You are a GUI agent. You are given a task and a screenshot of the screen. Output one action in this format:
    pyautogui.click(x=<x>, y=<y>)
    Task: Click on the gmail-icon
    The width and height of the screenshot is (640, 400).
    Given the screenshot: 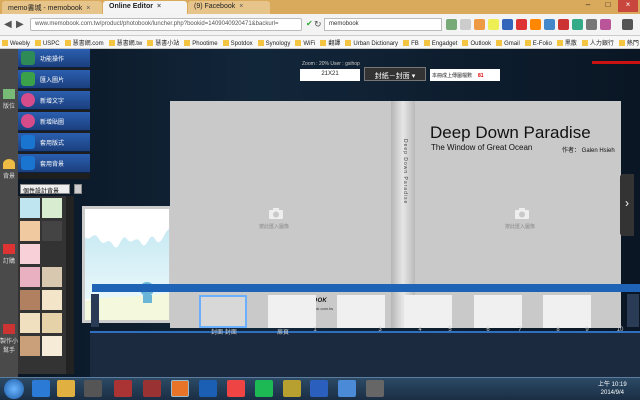 What is the action you would take?
    pyautogui.click(x=521, y=24)
    